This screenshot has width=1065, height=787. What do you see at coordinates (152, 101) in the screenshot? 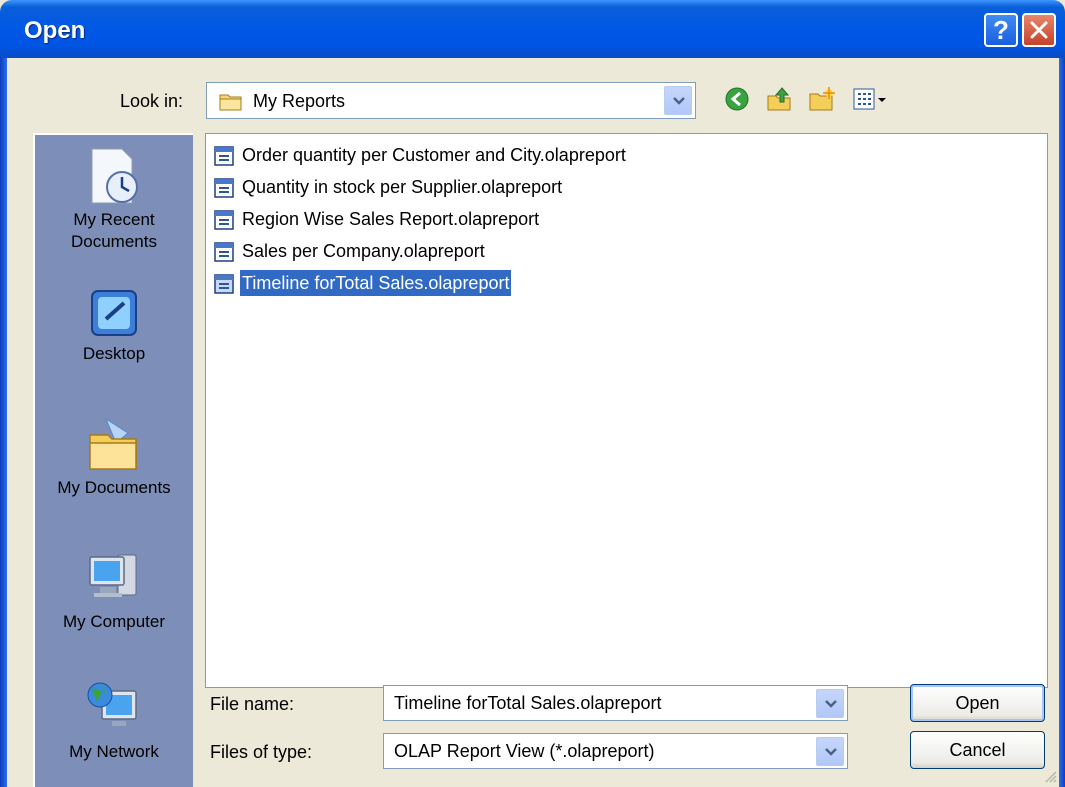
I see `lookin-label: Look in:` at bounding box center [152, 101].